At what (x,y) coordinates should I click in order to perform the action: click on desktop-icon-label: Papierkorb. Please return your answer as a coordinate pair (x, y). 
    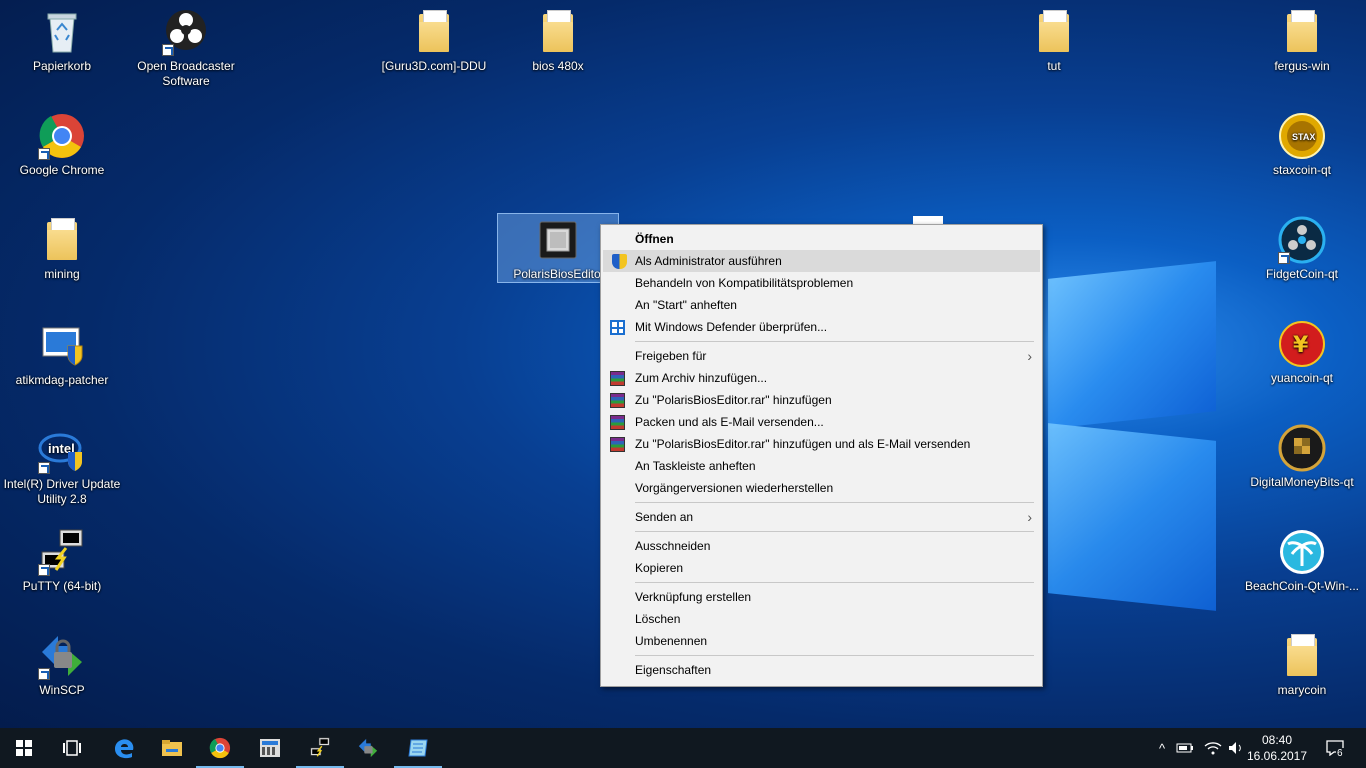
    Looking at the image, I should click on (62, 66).